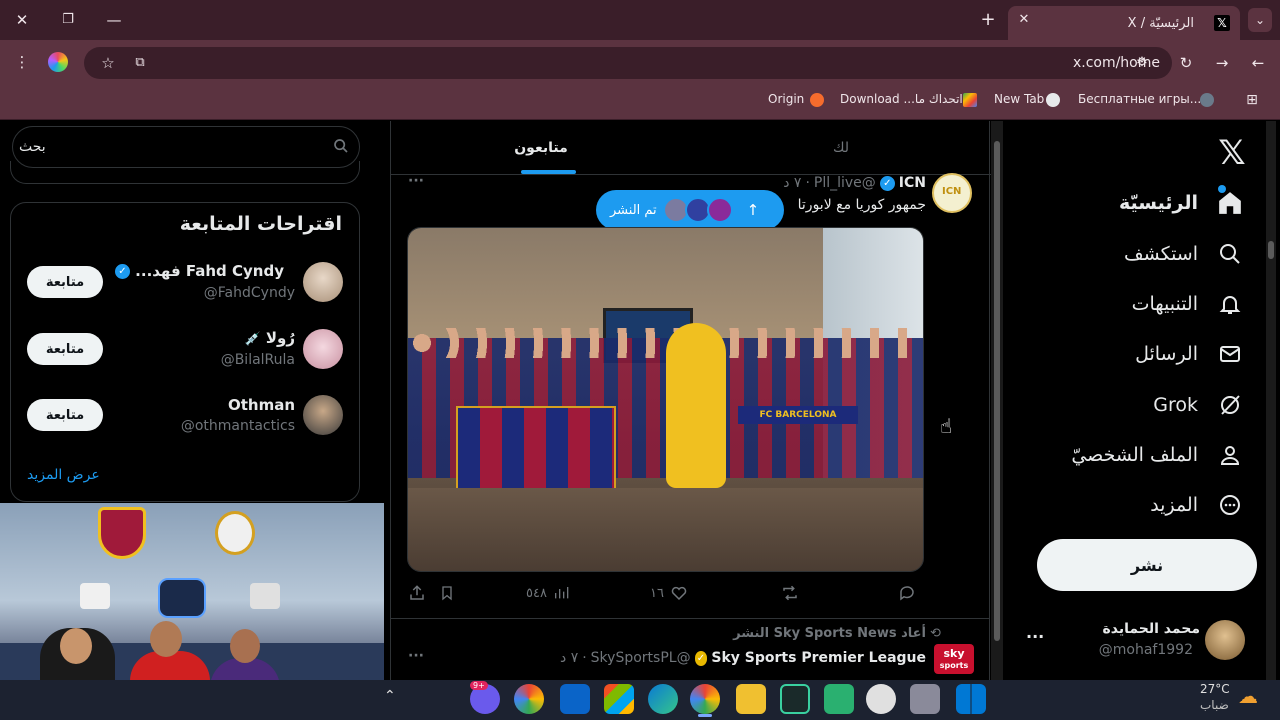 The width and height of the screenshot is (1280, 720). What do you see at coordinates (1024, 20) in the screenshot?
I see `close-tab-icon: ✕` at bounding box center [1024, 20].